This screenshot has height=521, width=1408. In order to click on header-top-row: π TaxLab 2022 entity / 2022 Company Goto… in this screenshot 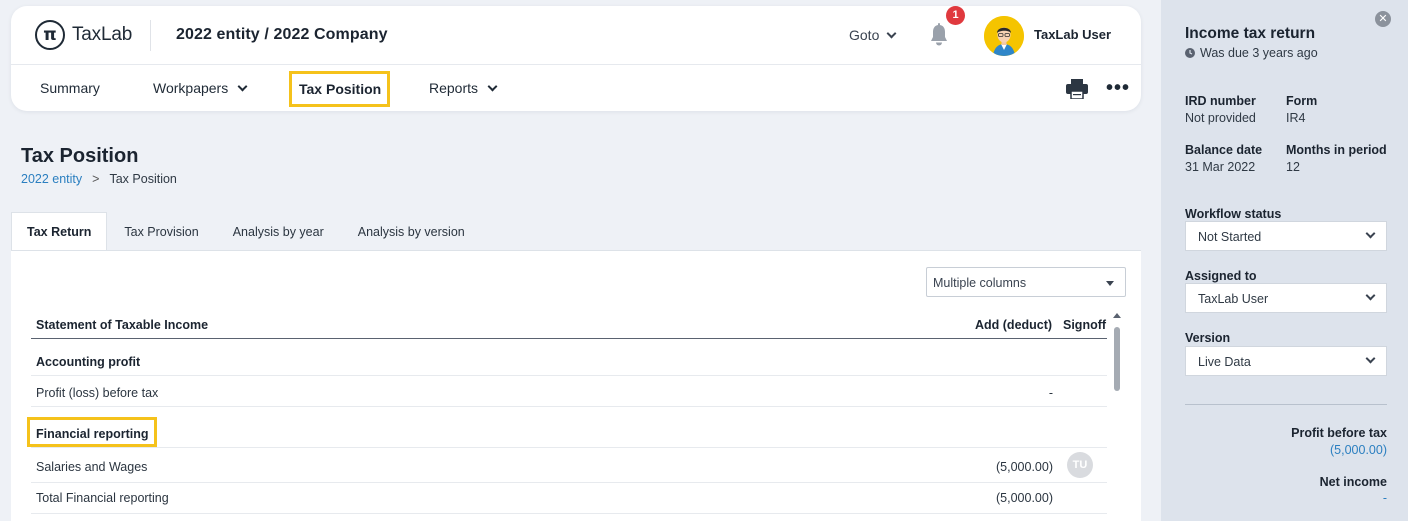, I will do `click(576, 35)`.